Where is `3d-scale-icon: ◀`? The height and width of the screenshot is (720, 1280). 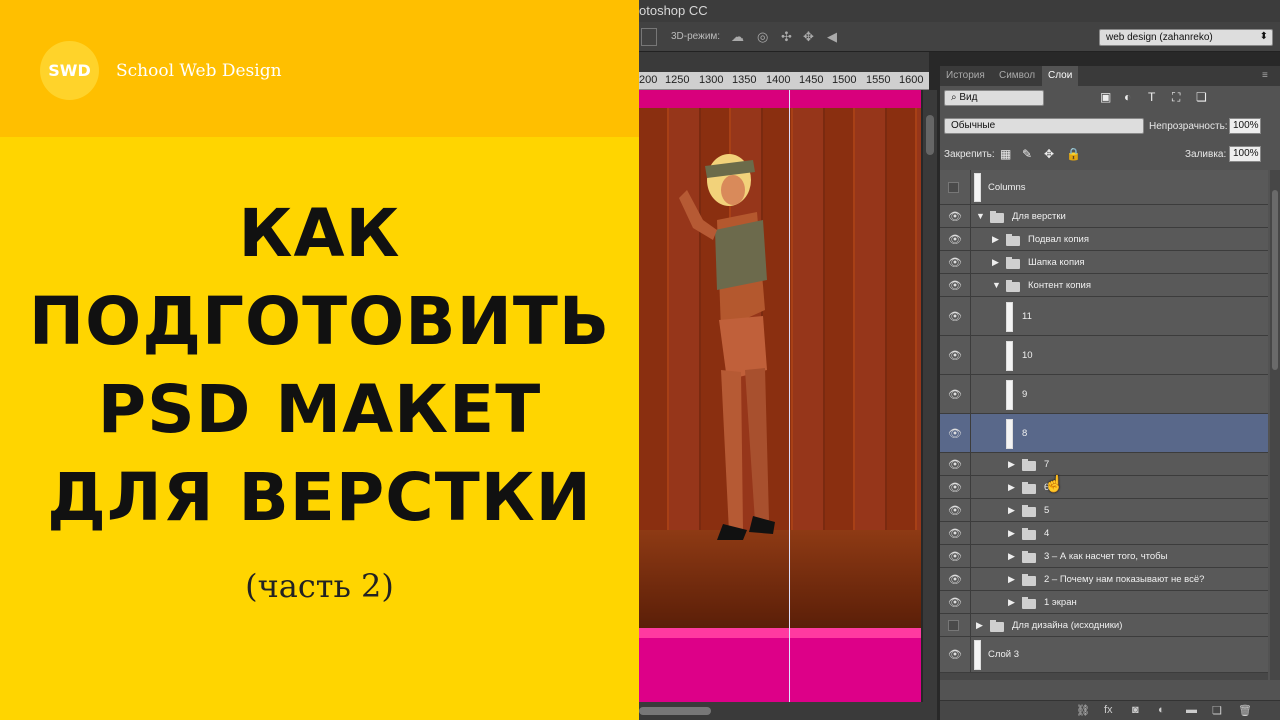
3d-scale-icon: ◀ is located at coordinates (832, 37).